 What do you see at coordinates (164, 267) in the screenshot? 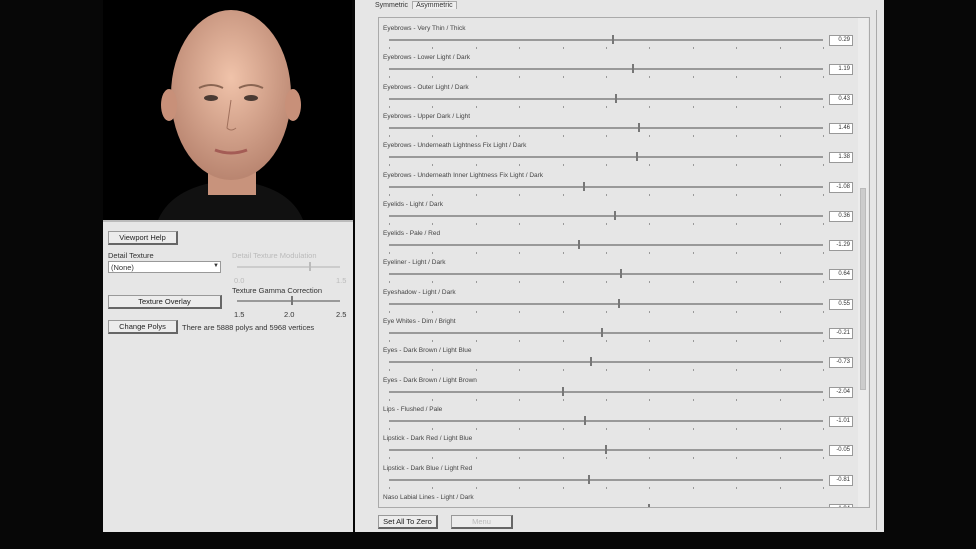
I see `detail-texture-select: (None) ▼` at bounding box center [164, 267].